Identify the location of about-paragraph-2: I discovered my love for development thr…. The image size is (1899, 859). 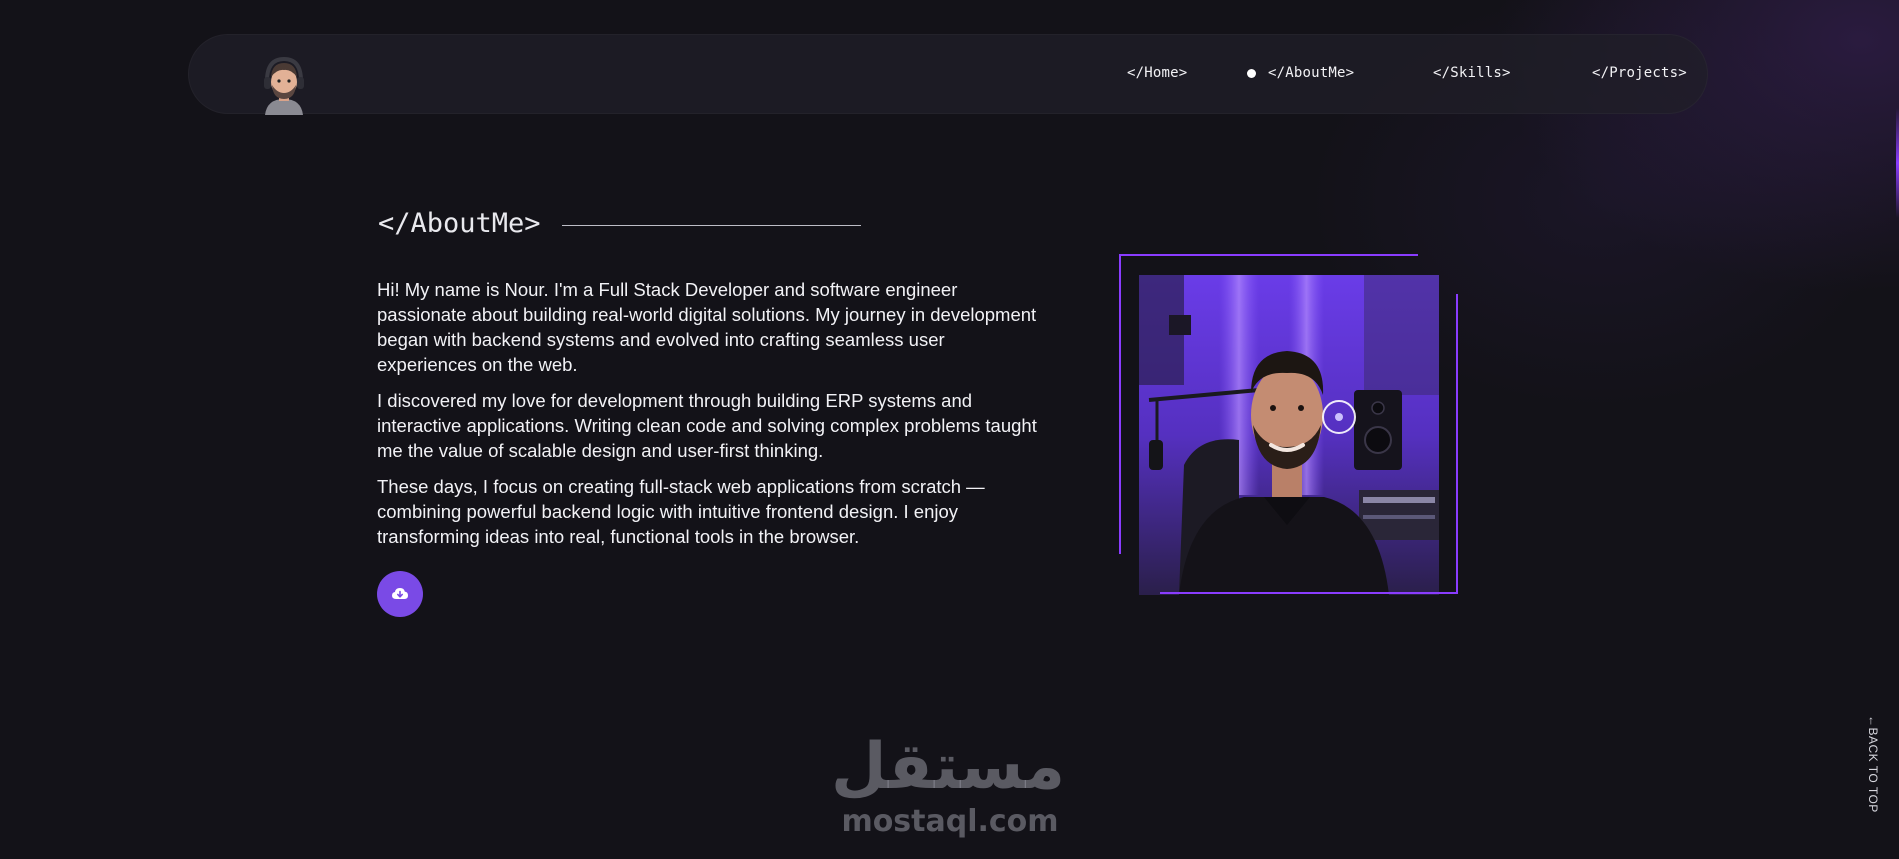
(707, 425).